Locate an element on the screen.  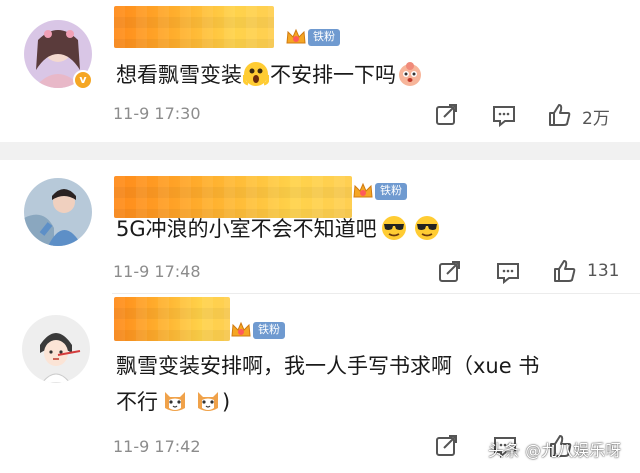
comment-text-line-1: 飘雪变装安排啊，我一人手写书求啊（xue 书 is located at coordinates (328, 366).